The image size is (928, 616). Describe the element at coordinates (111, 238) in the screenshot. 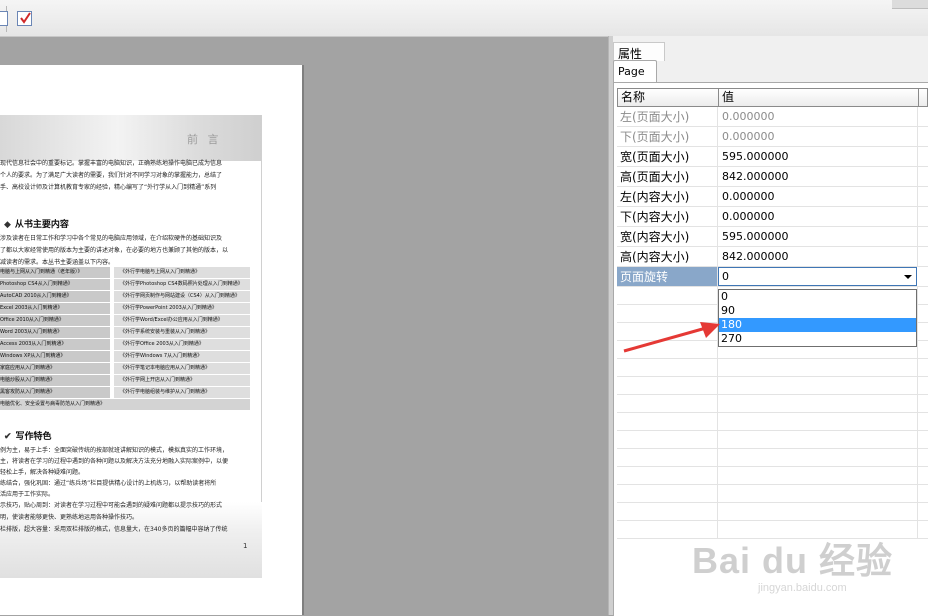

I see `body-line: 涉及读者在日常工作和学习中各个常见的电脑应用领域，在介绍软硬件的基础知识及` at that location.